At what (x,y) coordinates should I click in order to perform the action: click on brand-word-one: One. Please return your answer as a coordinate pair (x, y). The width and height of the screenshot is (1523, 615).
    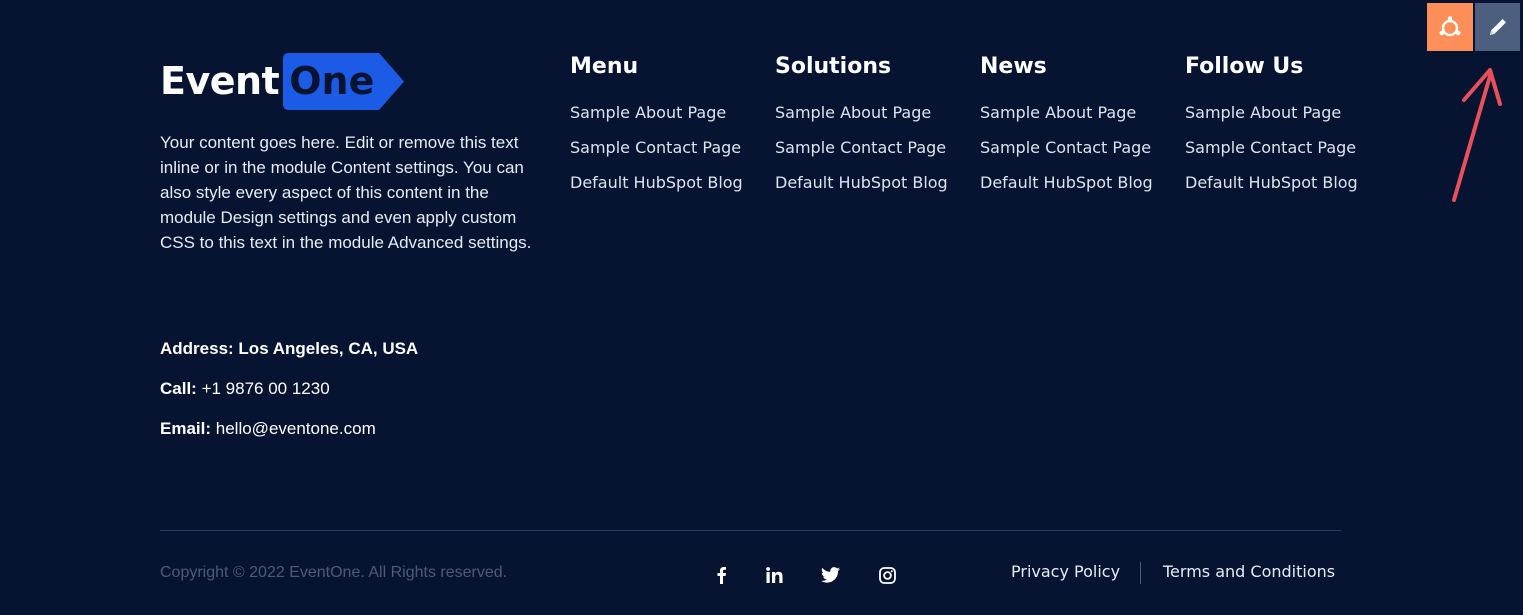
    Looking at the image, I should click on (332, 81).